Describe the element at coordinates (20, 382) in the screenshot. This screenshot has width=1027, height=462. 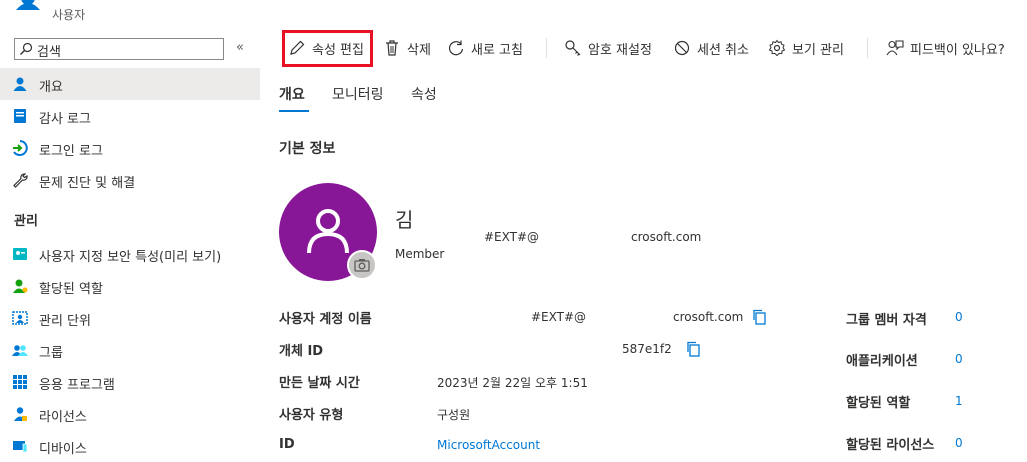
I see `apps-grid-icon` at that location.